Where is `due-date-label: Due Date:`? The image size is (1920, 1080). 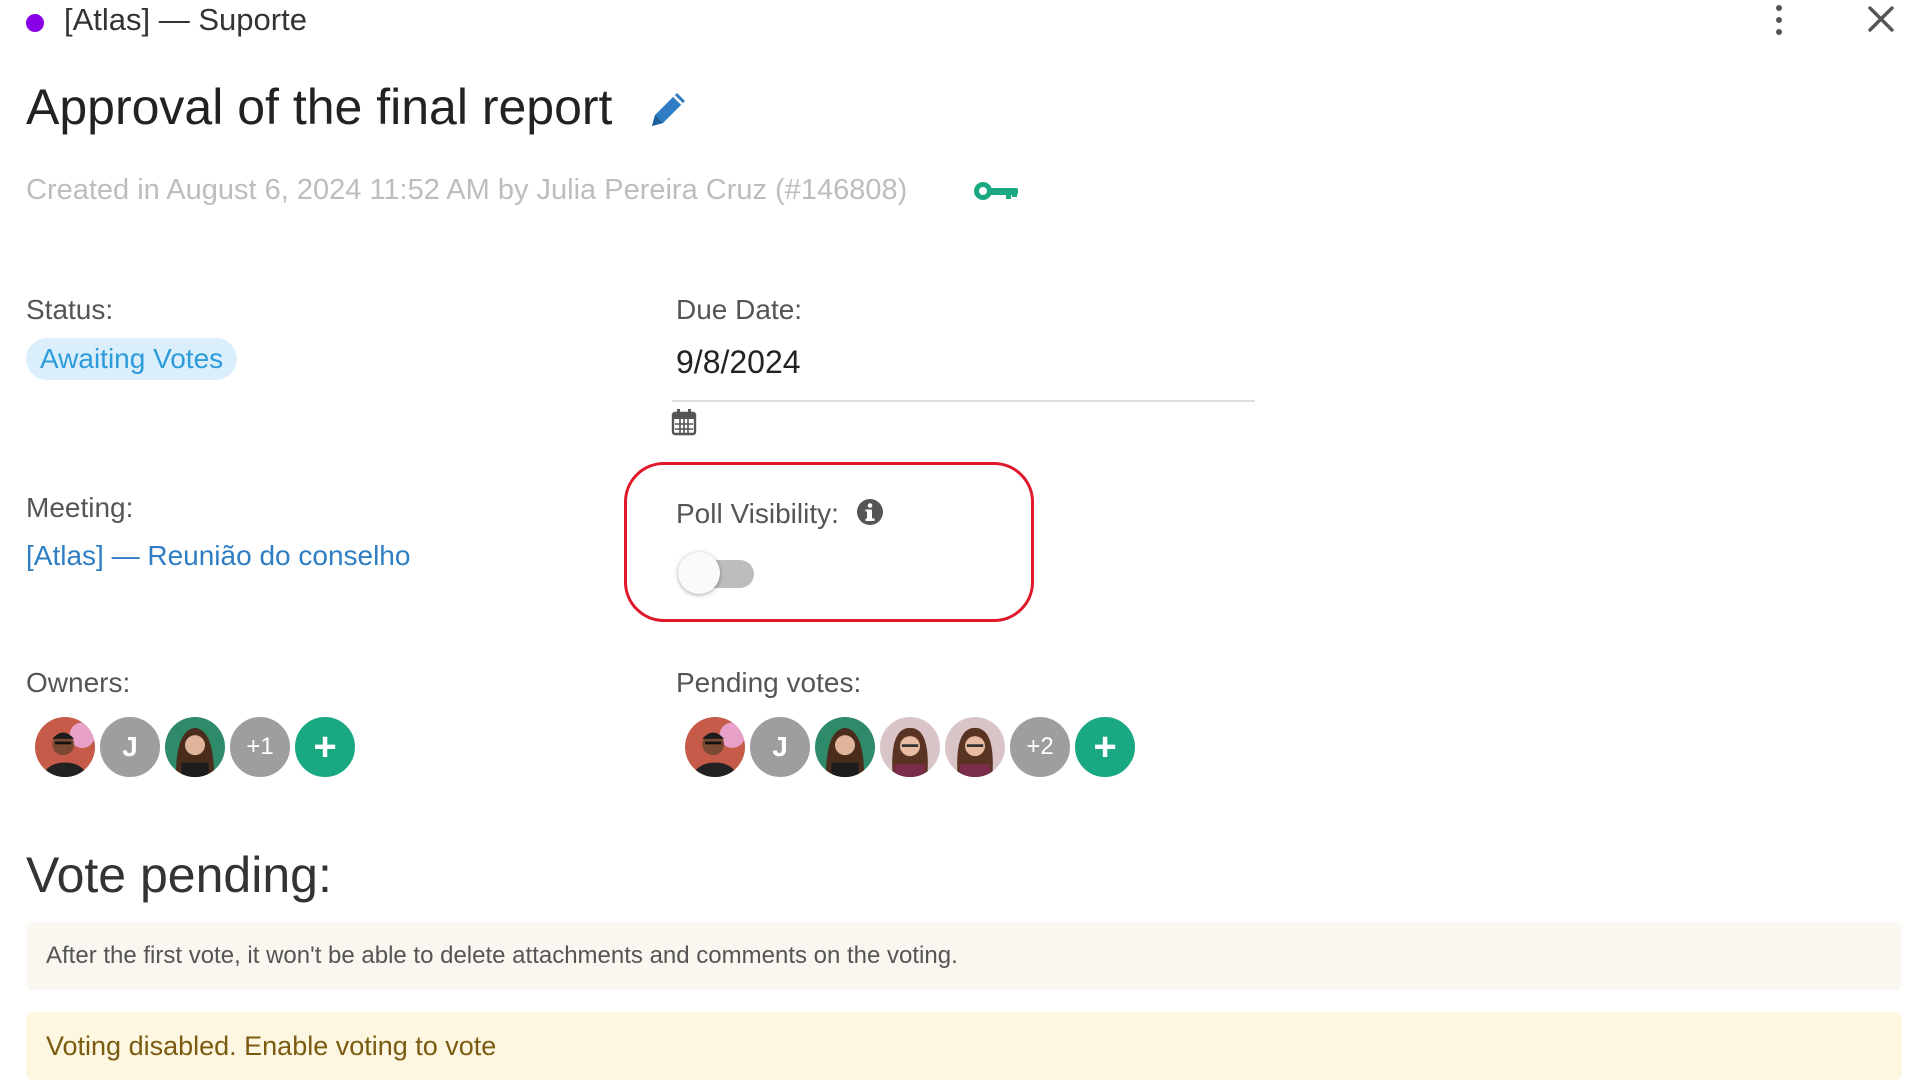 due-date-label: Due Date: is located at coordinates (739, 309).